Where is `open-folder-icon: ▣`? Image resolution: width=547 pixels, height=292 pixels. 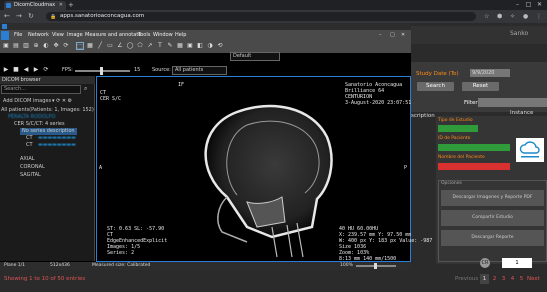 open-folder-icon: ▣ is located at coordinates (6, 46).